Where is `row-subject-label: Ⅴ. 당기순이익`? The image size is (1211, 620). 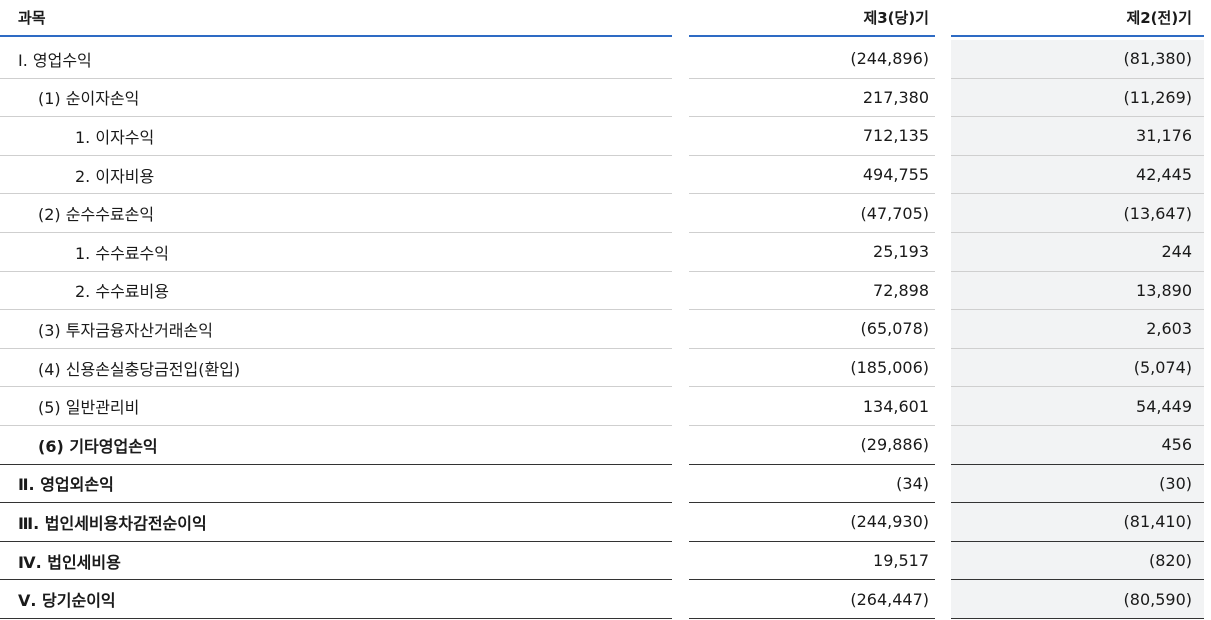 row-subject-label: Ⅴ. 당기순이익 is located at coordinates (67, 601).